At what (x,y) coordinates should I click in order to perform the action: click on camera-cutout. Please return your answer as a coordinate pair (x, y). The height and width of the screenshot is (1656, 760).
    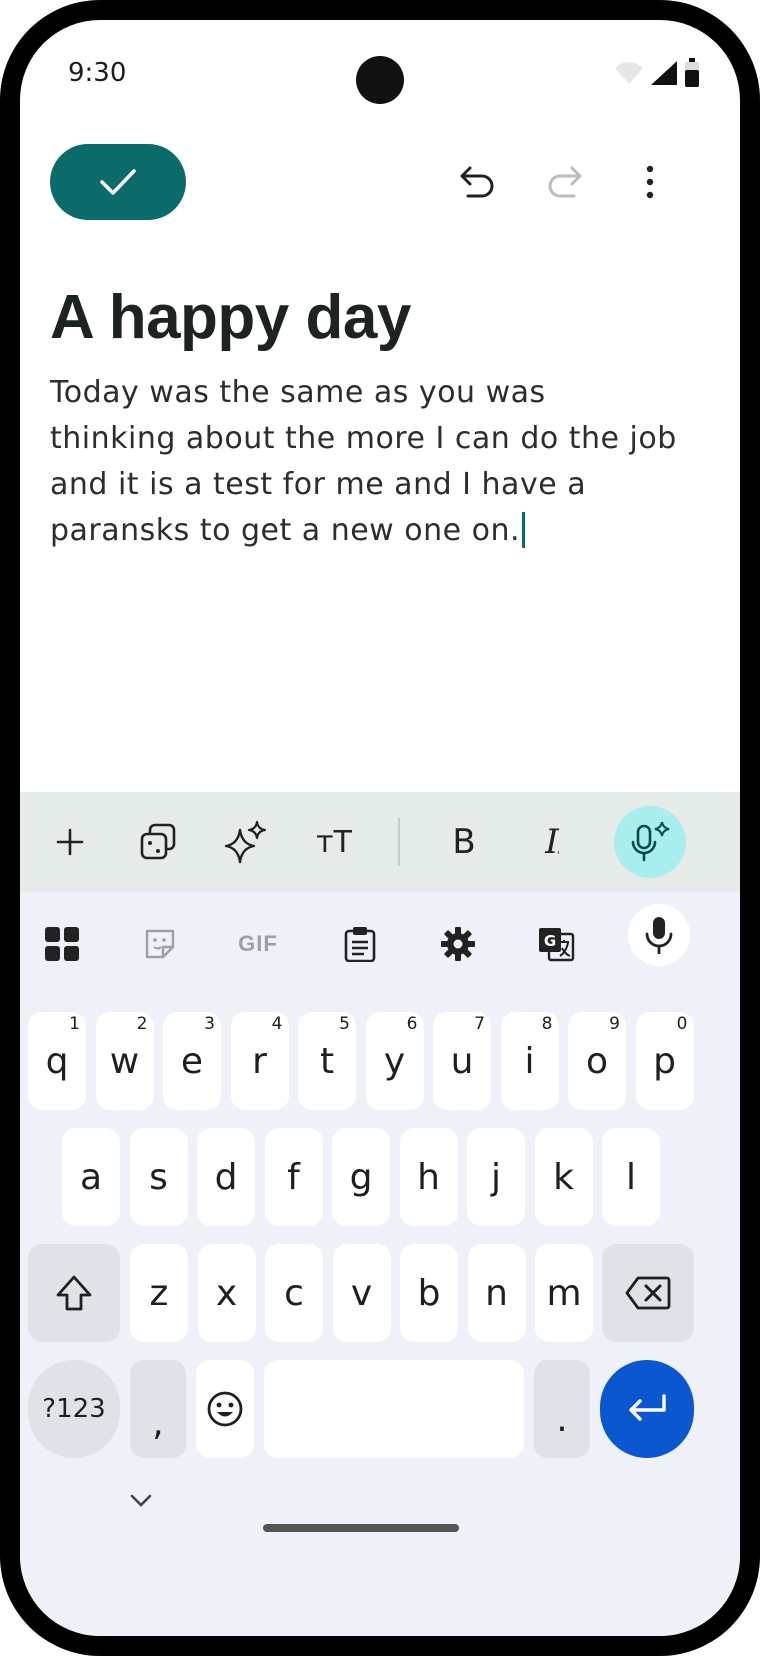
    Looking at the image, I should click on (380, 80).